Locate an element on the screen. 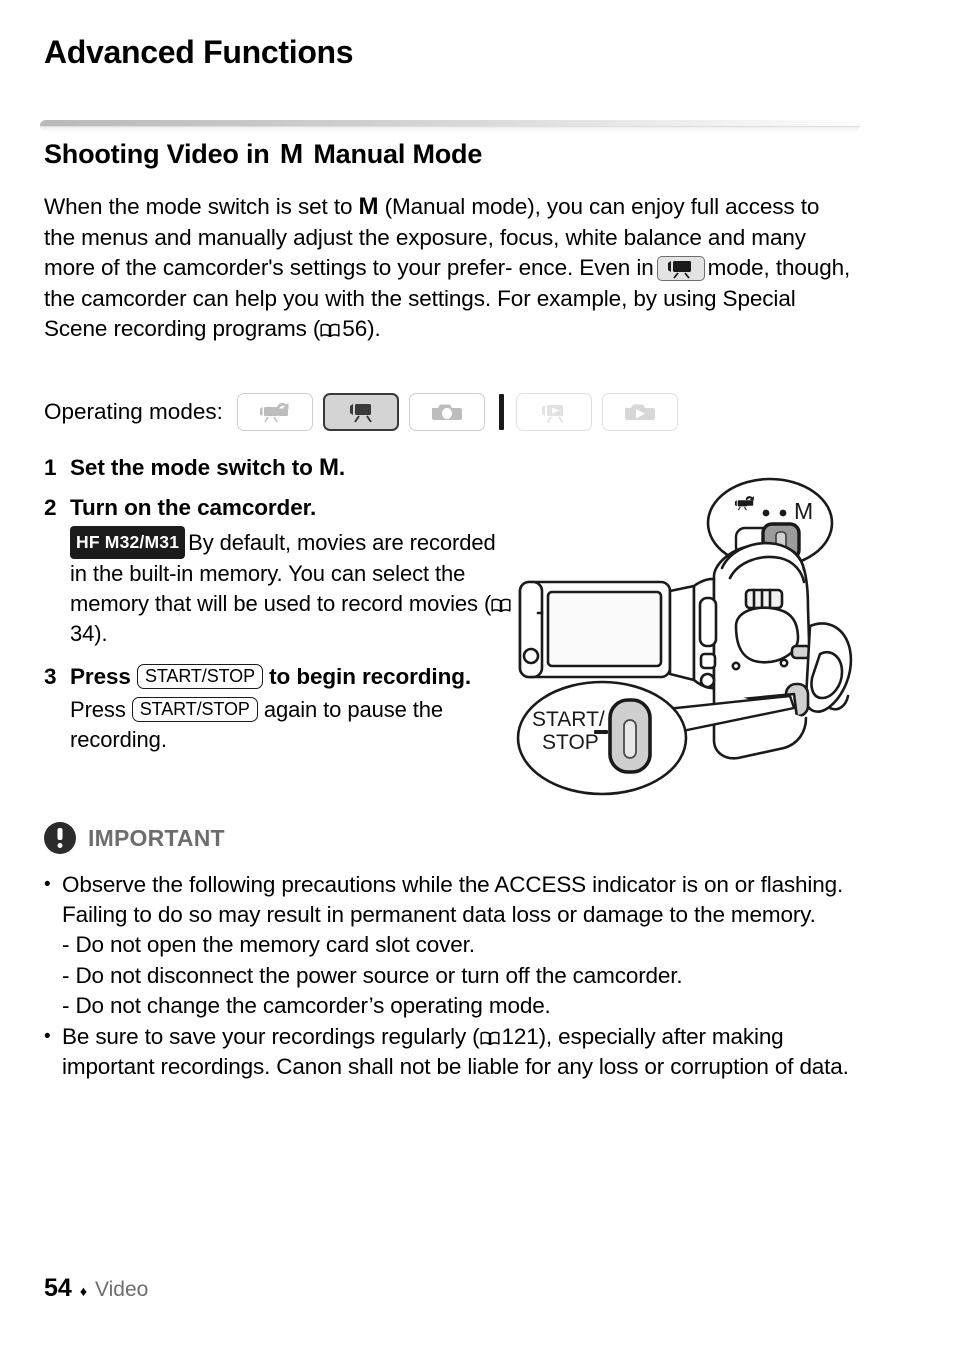 This screenshot has width=954, height=1345. camera-playback-icon is located at coordinates (639, 412).